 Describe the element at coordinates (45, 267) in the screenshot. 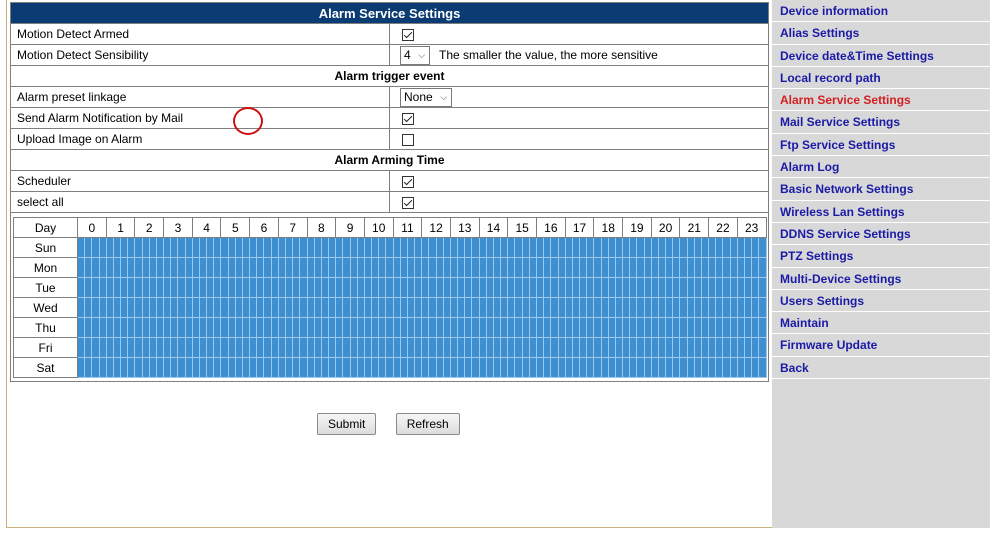

I see `day-label: Mon` at that location.